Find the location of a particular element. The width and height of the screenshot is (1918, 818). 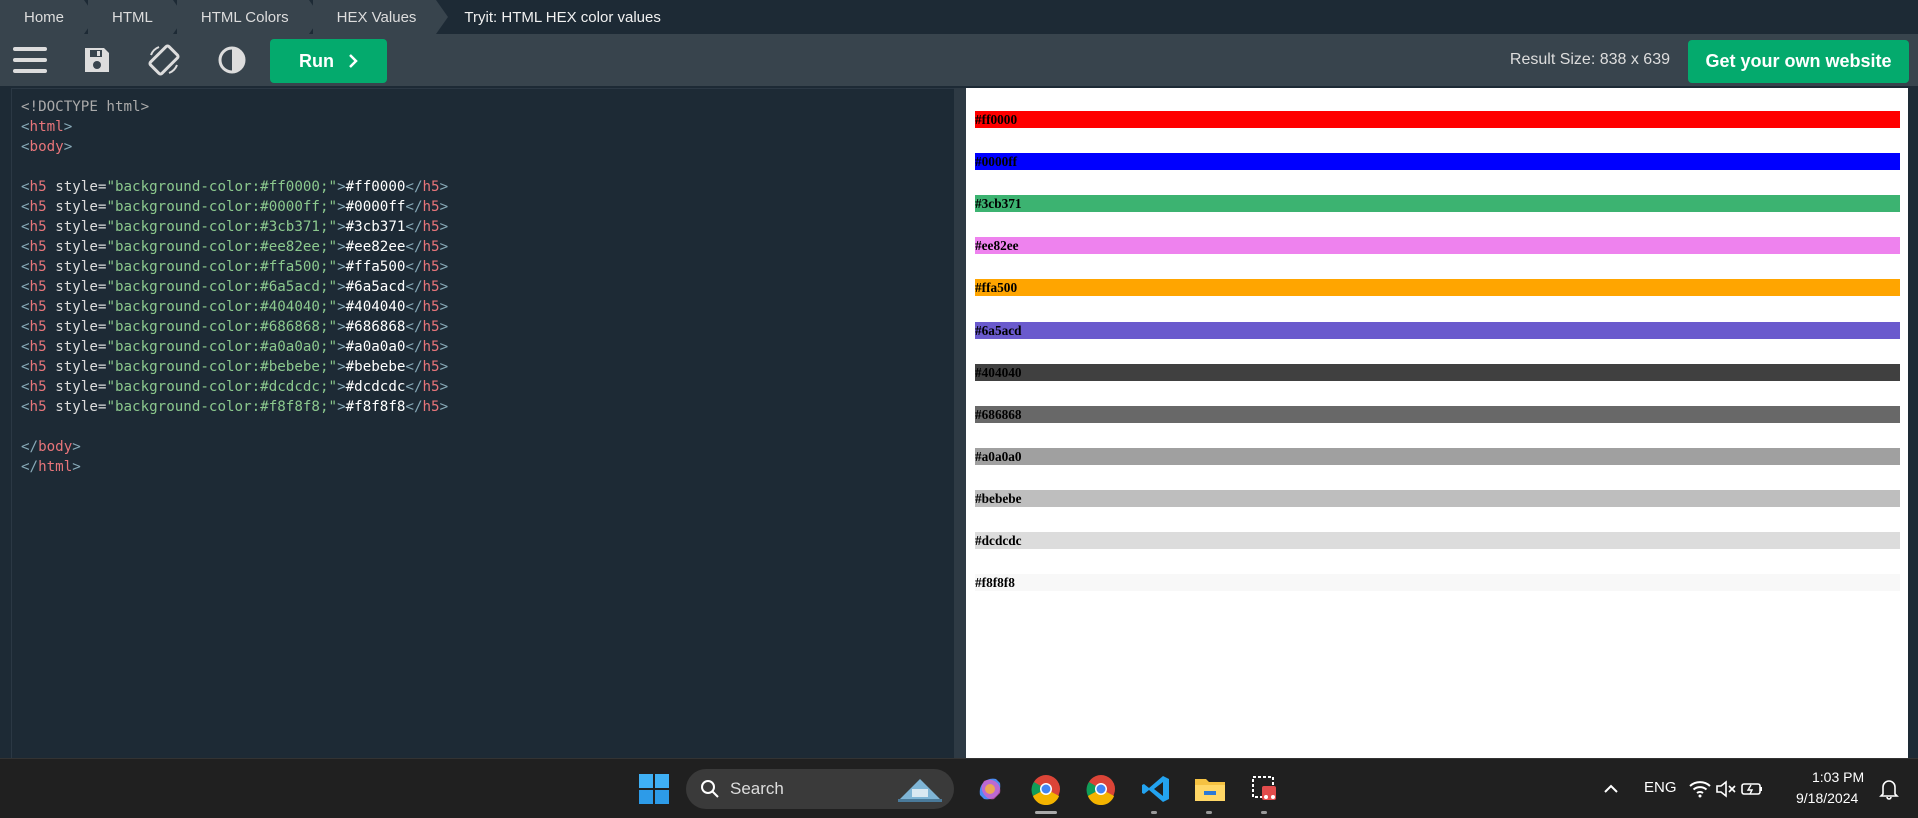

code-body-close-tag: body is located at coordinates (55, 447).